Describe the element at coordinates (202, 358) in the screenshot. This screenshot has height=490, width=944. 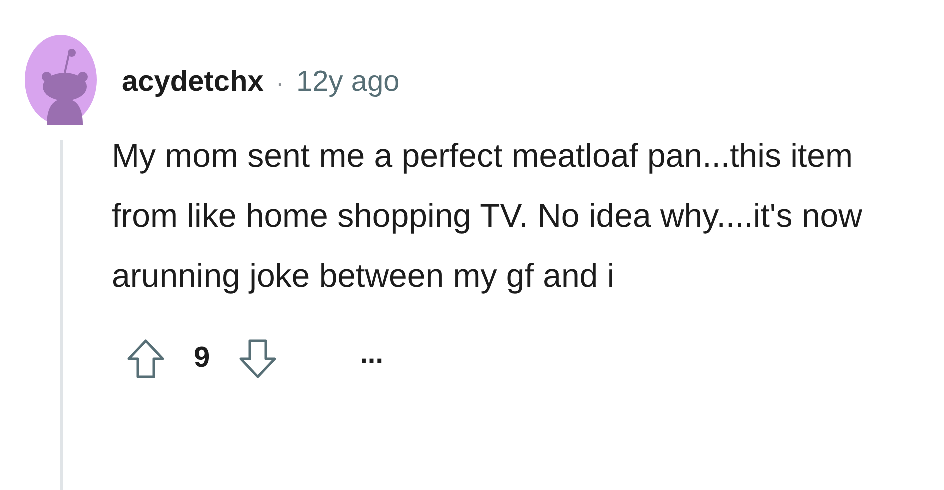
I see `vote-count: 9` at that location.